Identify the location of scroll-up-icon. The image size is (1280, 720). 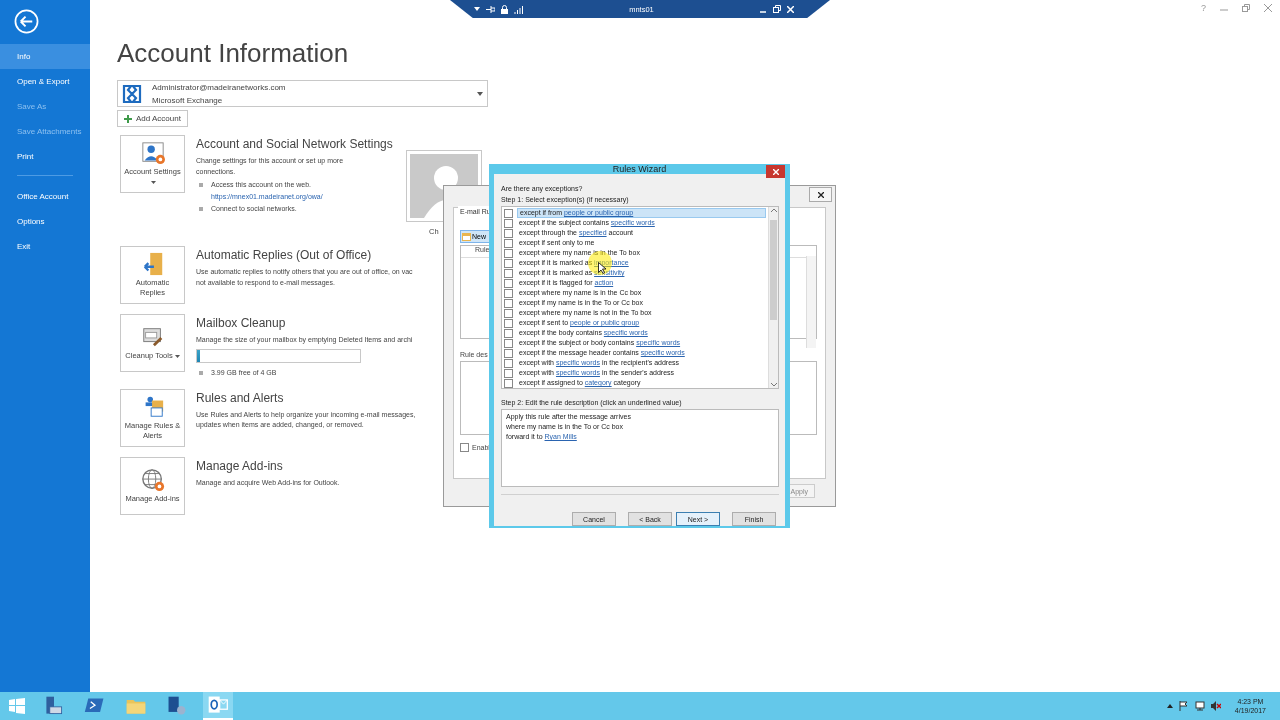
(773, 210).